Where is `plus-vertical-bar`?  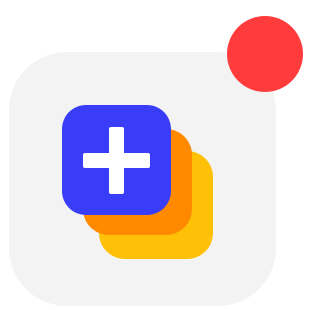
plus-vertical-bar is located at coordinates (116, 160).